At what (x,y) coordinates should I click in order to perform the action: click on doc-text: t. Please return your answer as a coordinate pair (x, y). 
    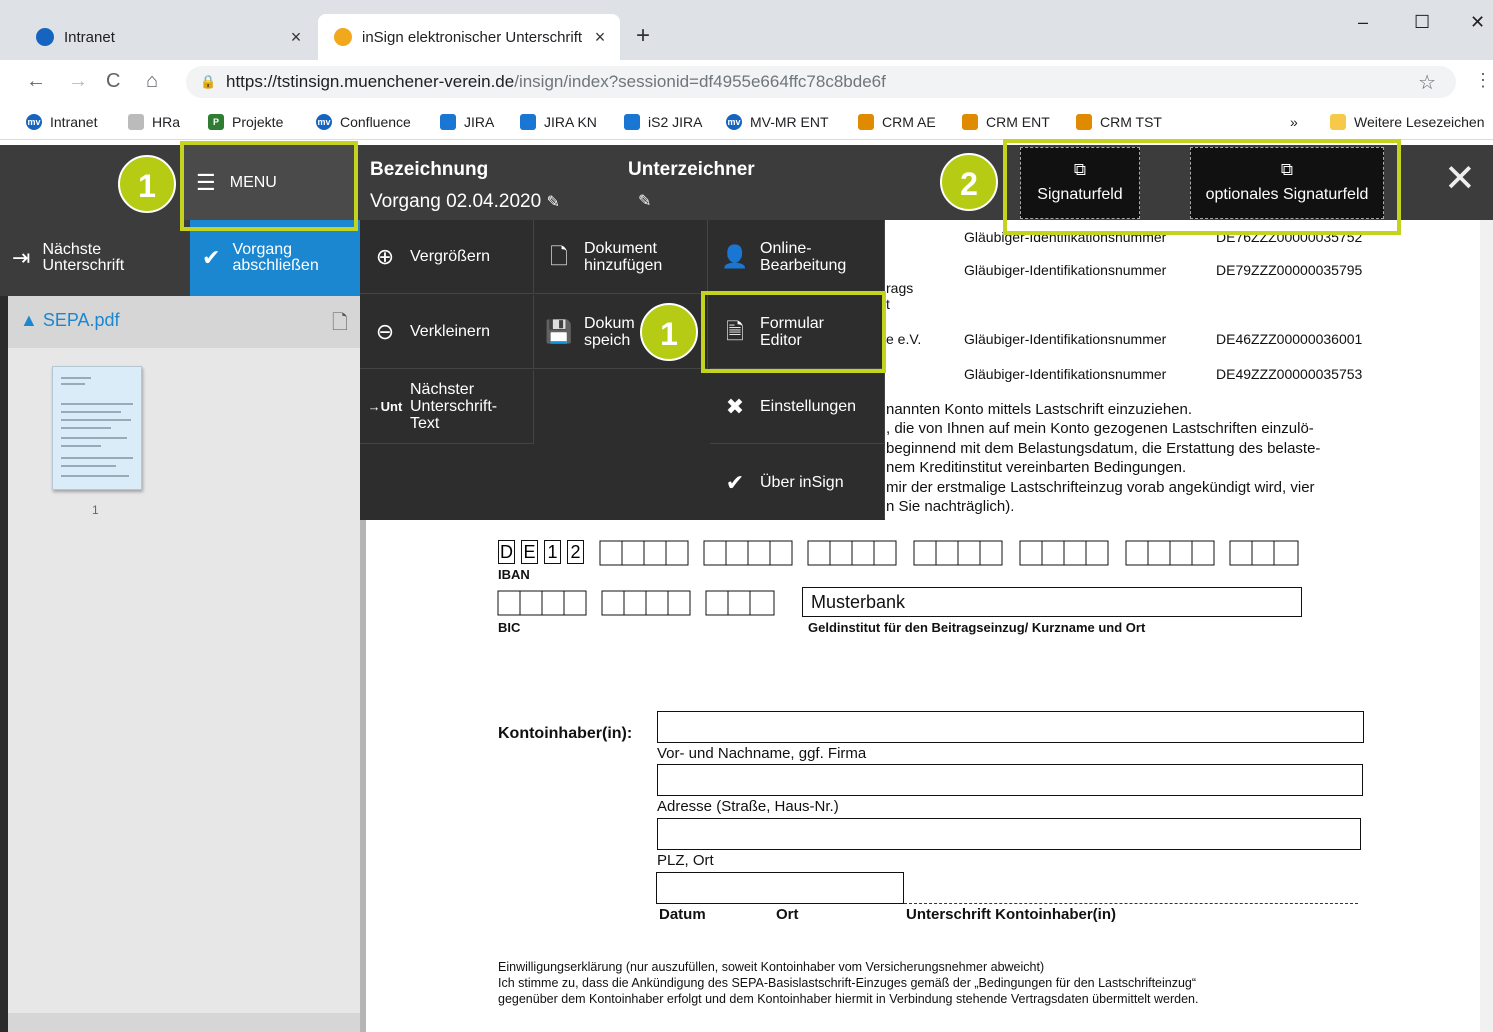
    Looking at the image, I should click on (888, 304).